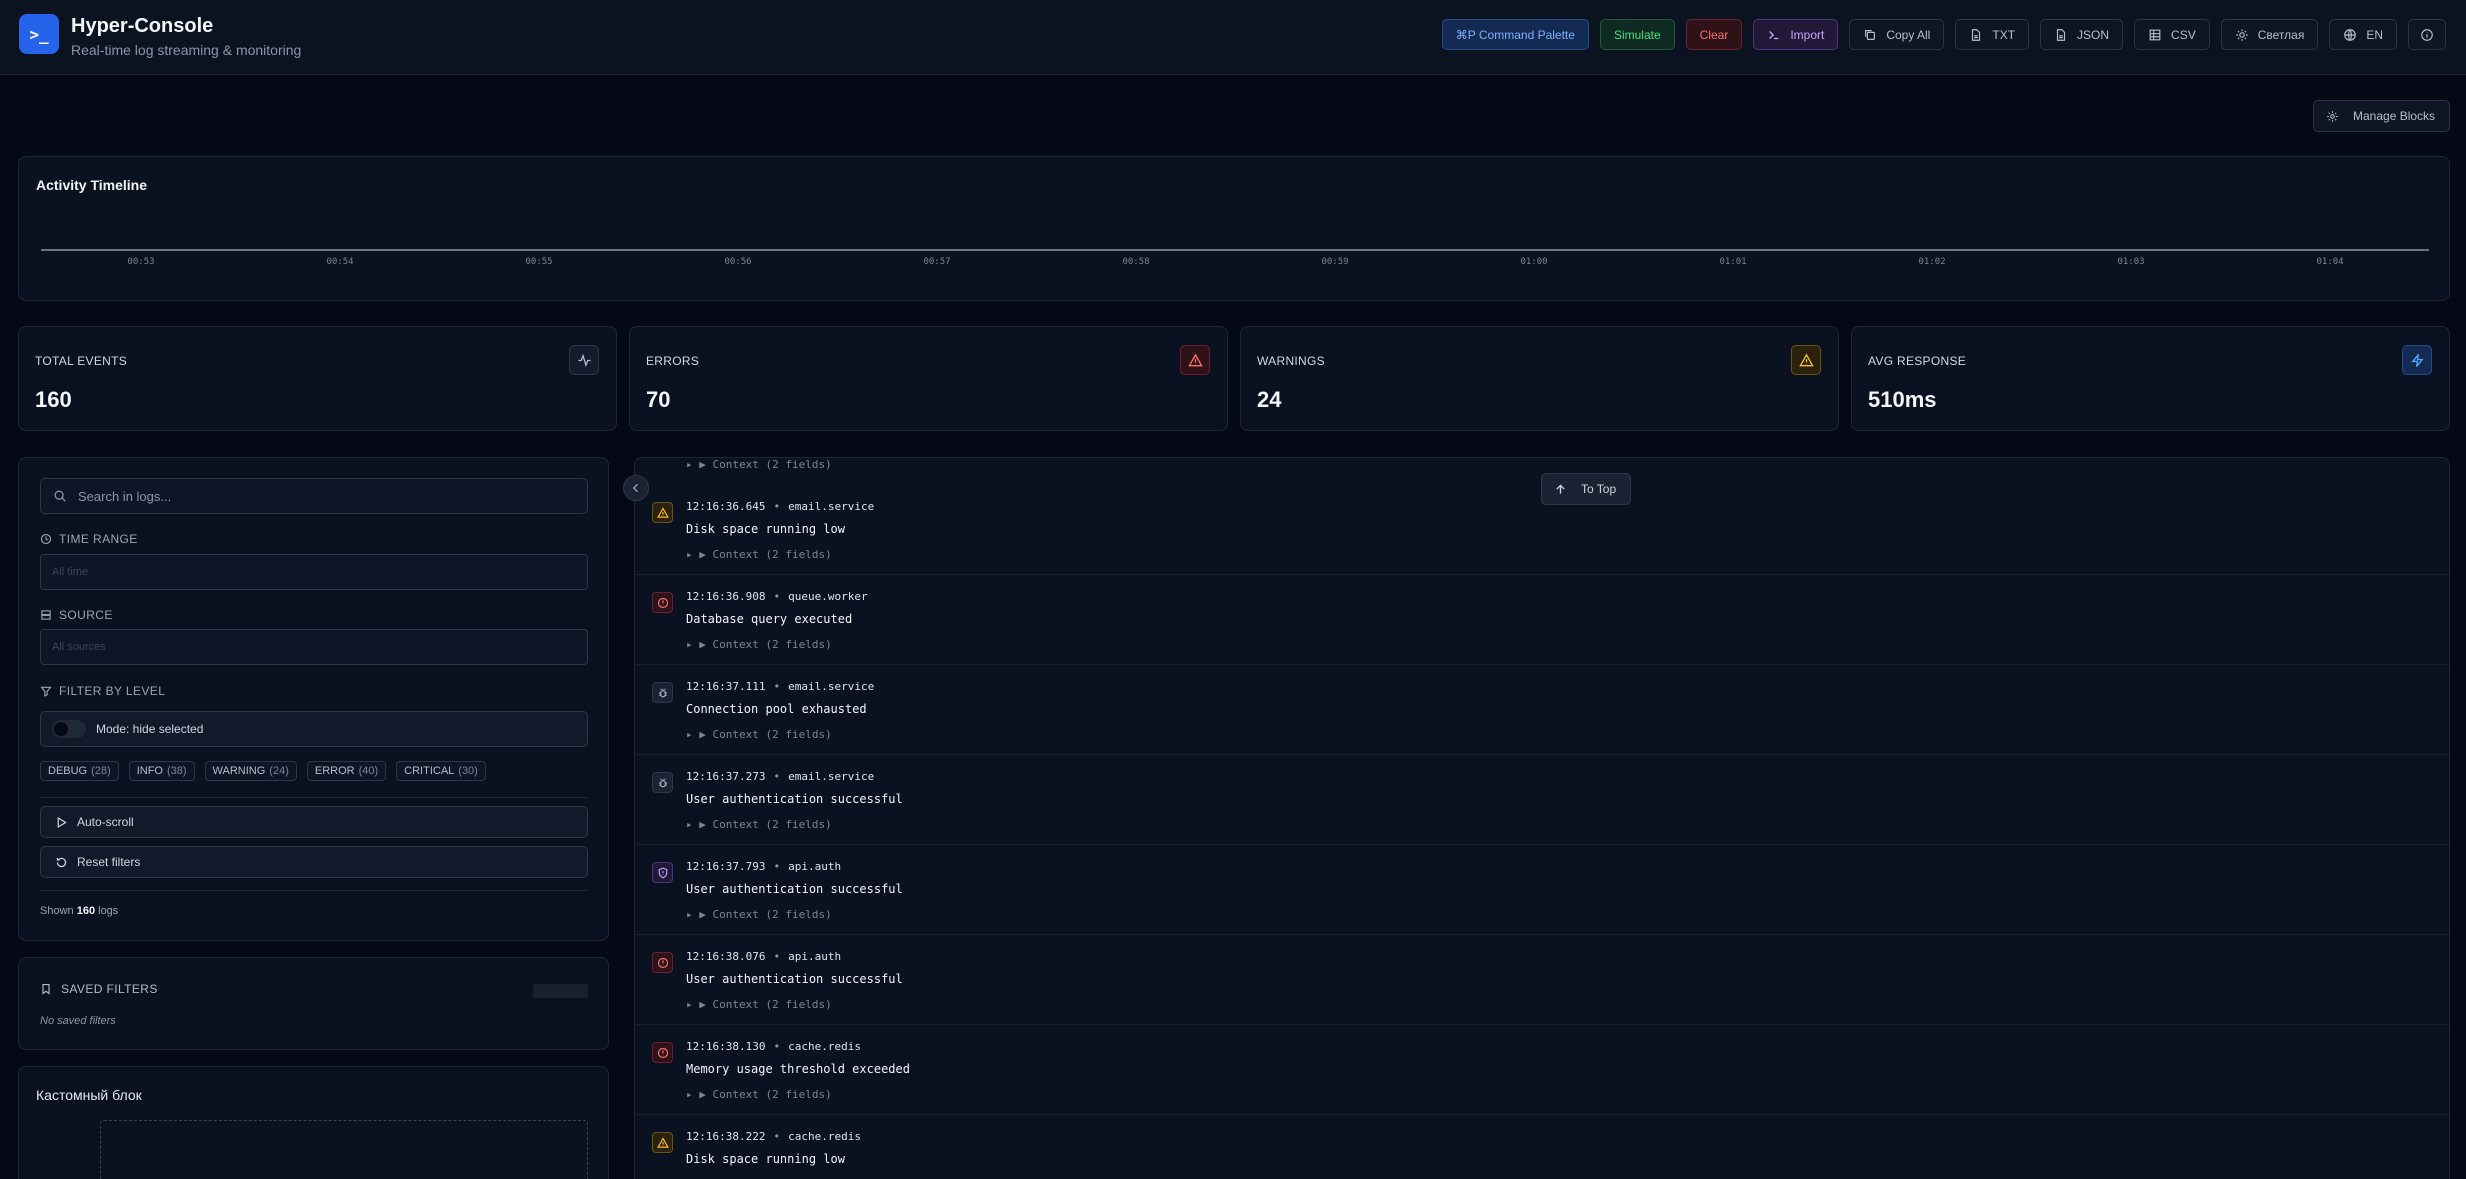 The image size is (2466, 1179). Describe the element at coordinates (777, 596) in the screenshot. I see `log-meta: 12:16:36.908 • queue.worker` at that location.